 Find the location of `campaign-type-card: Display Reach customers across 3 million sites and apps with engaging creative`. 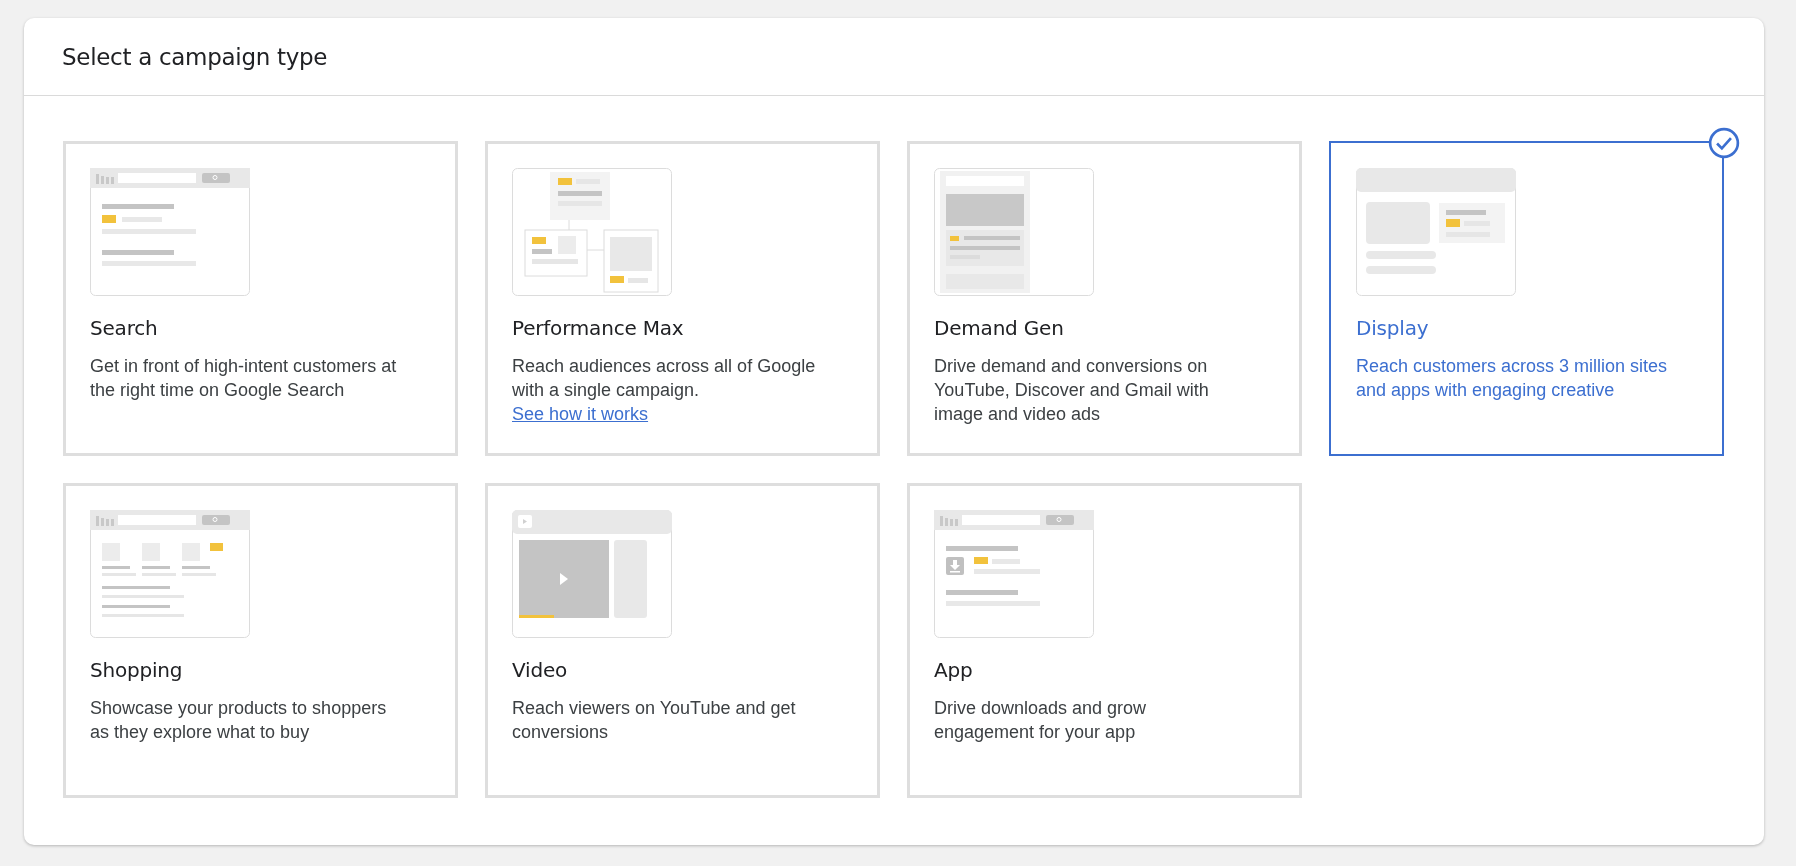

campaign-type-card: Display Reach customers across 3 million sites and apps with engaging creative is located at coordinates (1526, 298).